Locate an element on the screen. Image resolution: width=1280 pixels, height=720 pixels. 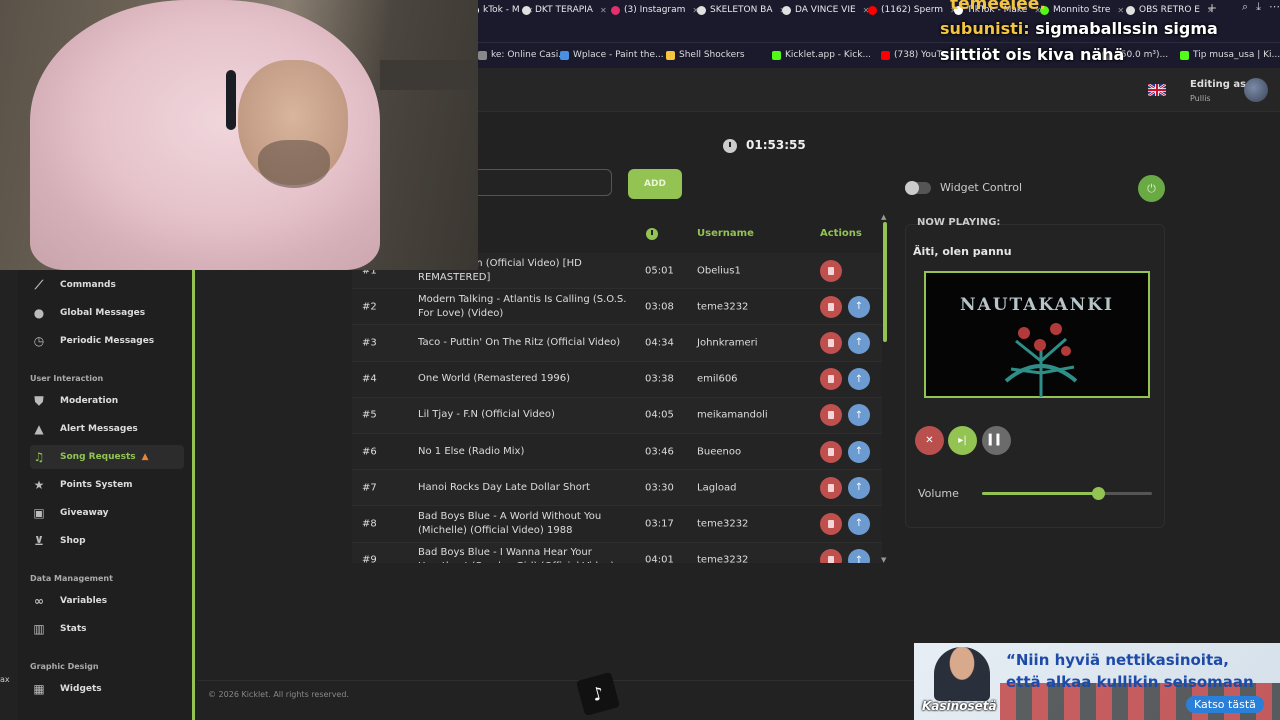
widget-control-toggle is located at coordinates (918, 188).